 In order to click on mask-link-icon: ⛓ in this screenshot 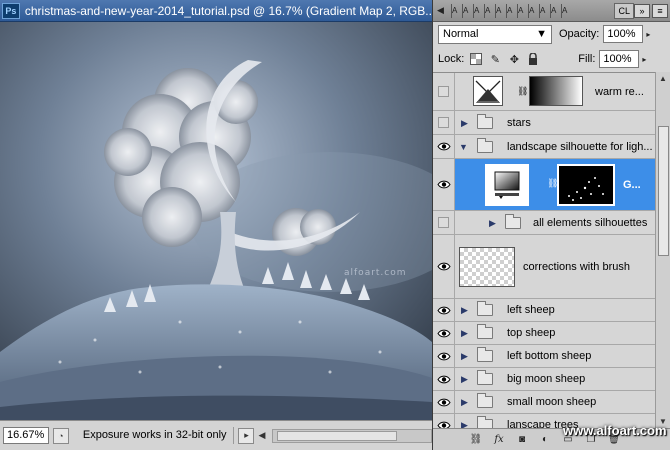, I will do `click(522, 91)`.